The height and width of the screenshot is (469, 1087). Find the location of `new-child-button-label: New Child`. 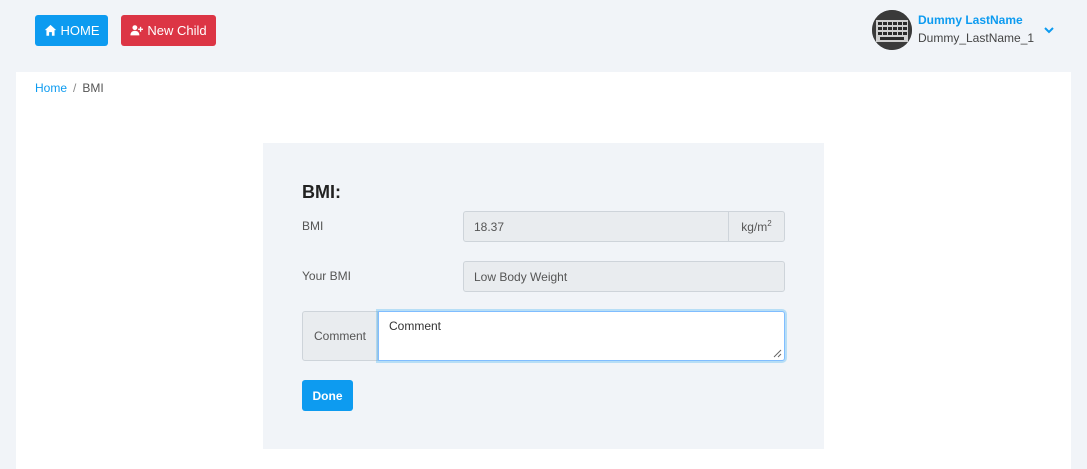

new-child-button-label: New Child is located at coordinates (177, 30).